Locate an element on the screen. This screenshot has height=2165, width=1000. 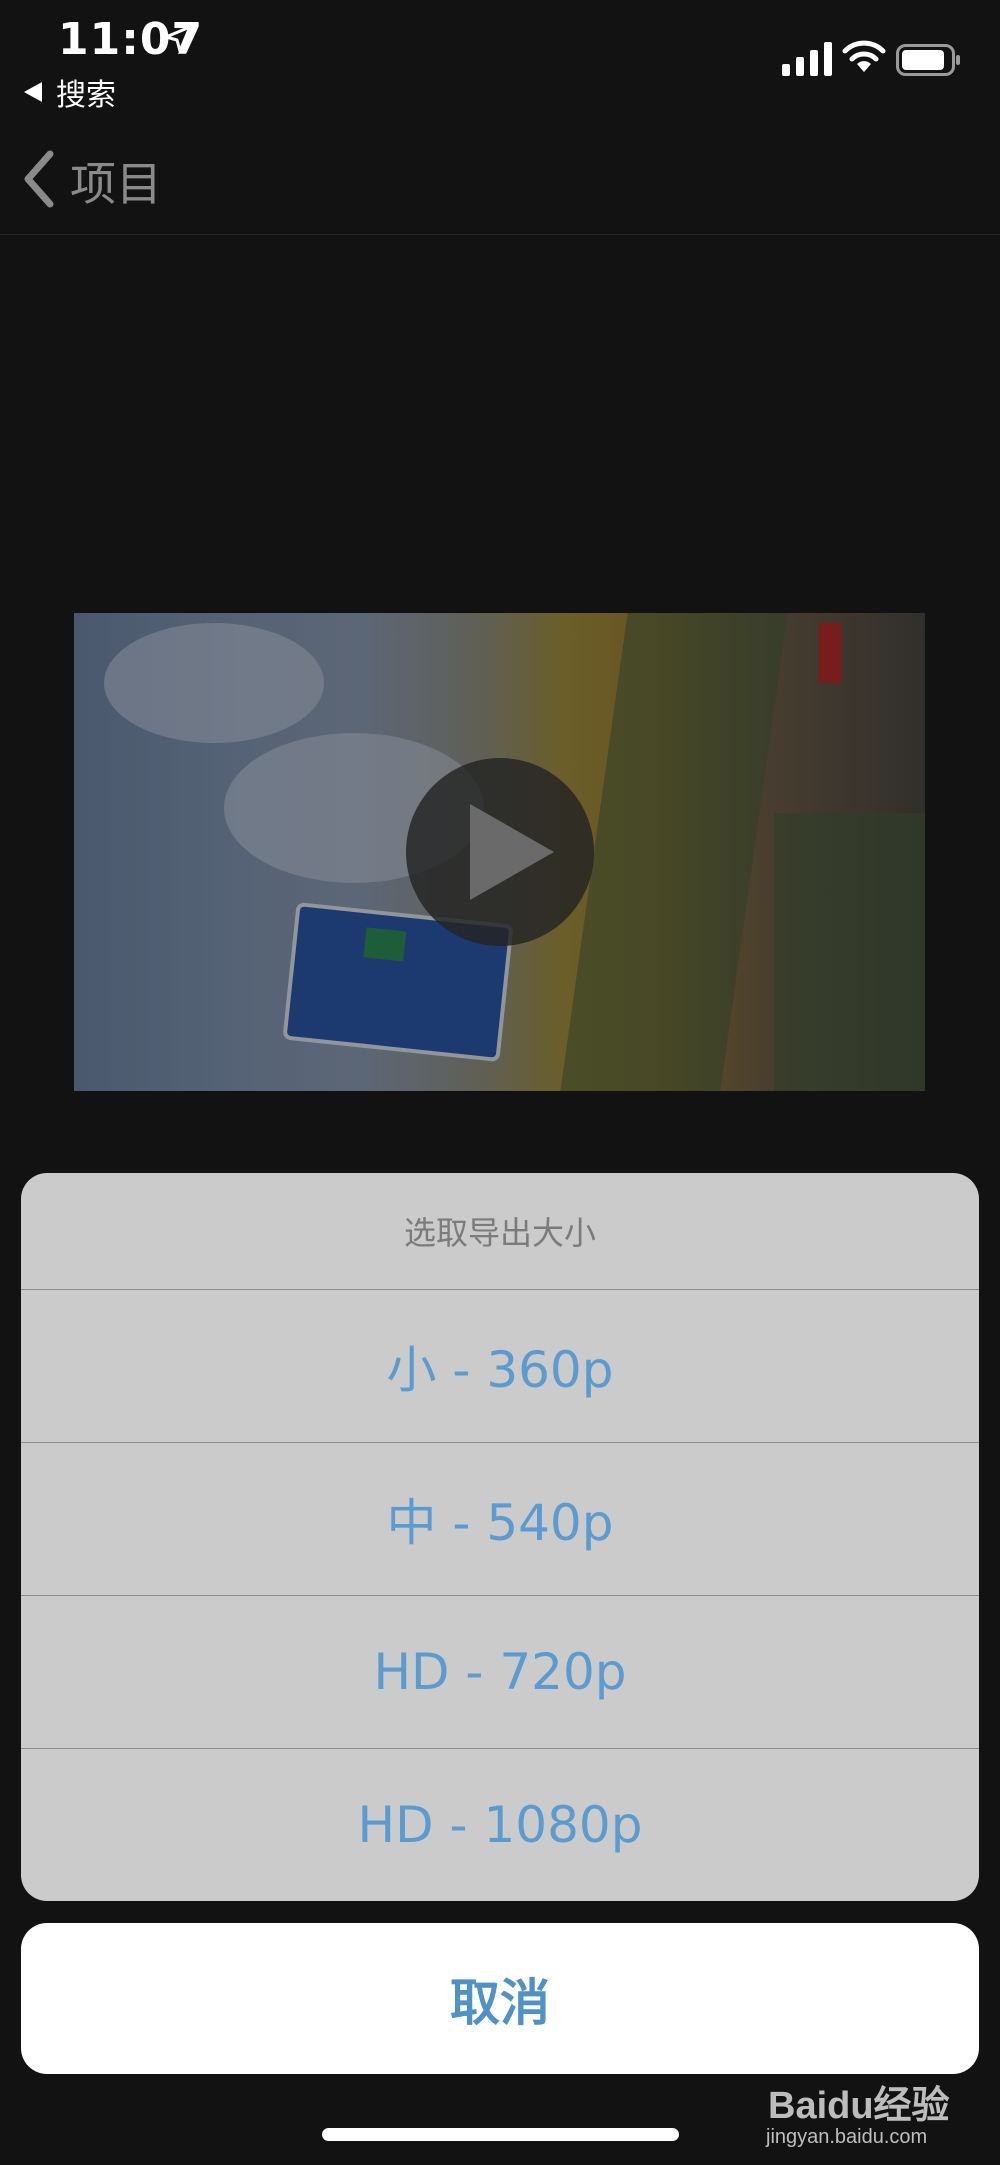
play-button is located at coordinates (500, 852).